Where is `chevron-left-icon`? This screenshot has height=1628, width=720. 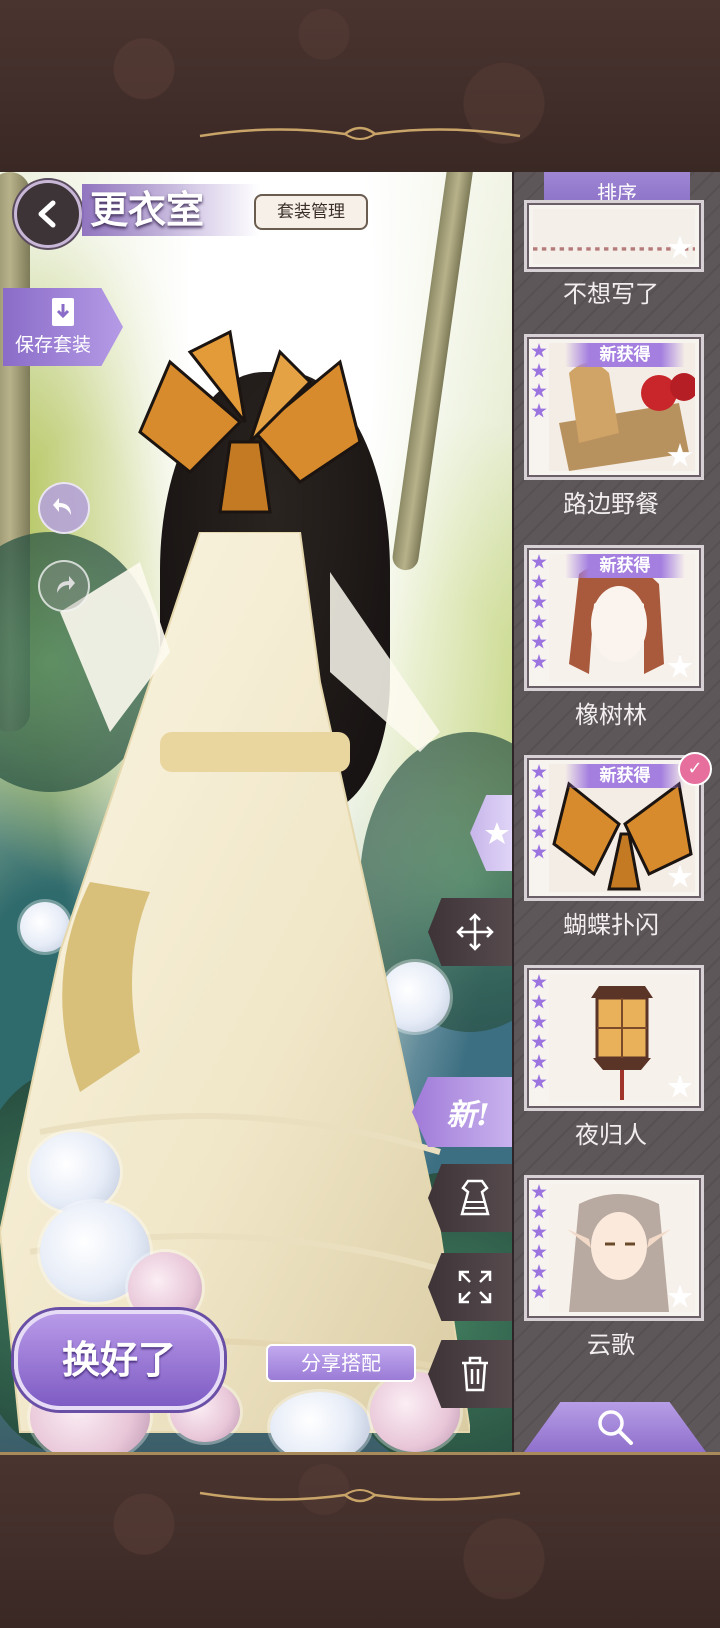 chevron-left-icon is located at coordinates (47, 214).